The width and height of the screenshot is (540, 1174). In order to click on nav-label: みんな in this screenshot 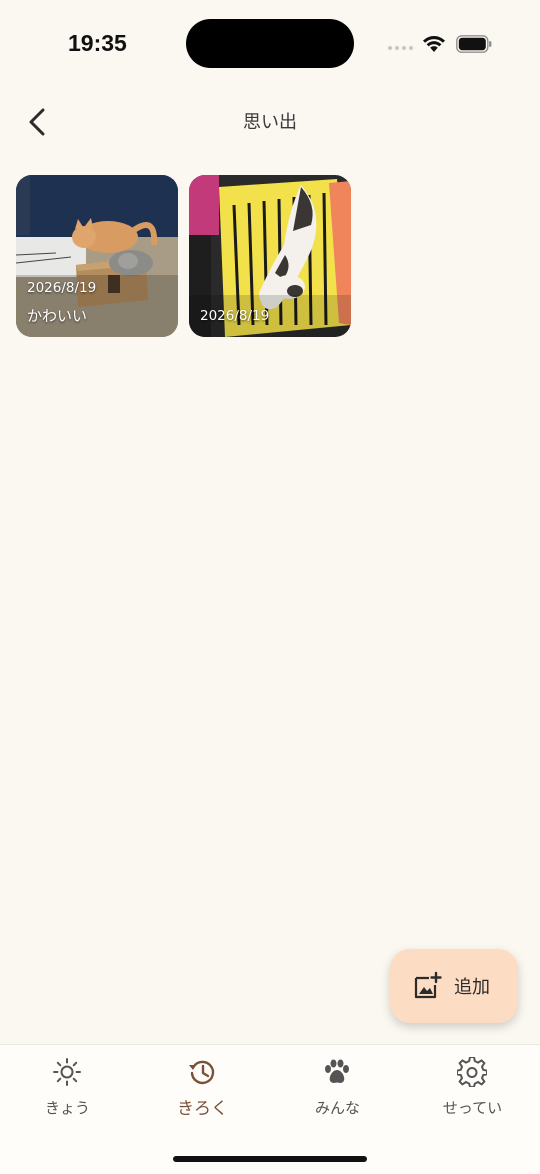, I will do `click(337, 1108)`.